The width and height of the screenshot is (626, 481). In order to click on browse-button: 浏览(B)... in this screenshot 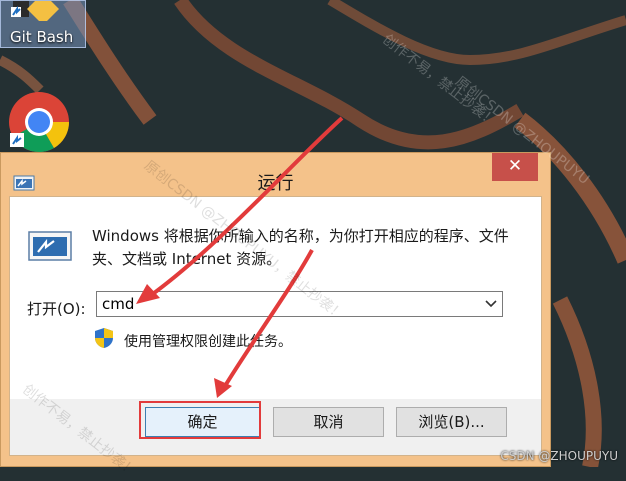, I will do `click(451, 422)`.